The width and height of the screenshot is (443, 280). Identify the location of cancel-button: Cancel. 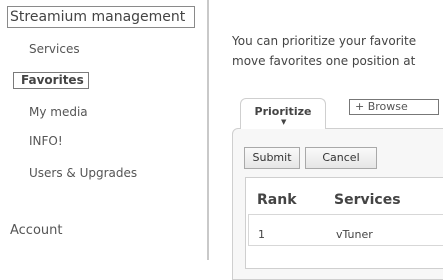
(341, 158).